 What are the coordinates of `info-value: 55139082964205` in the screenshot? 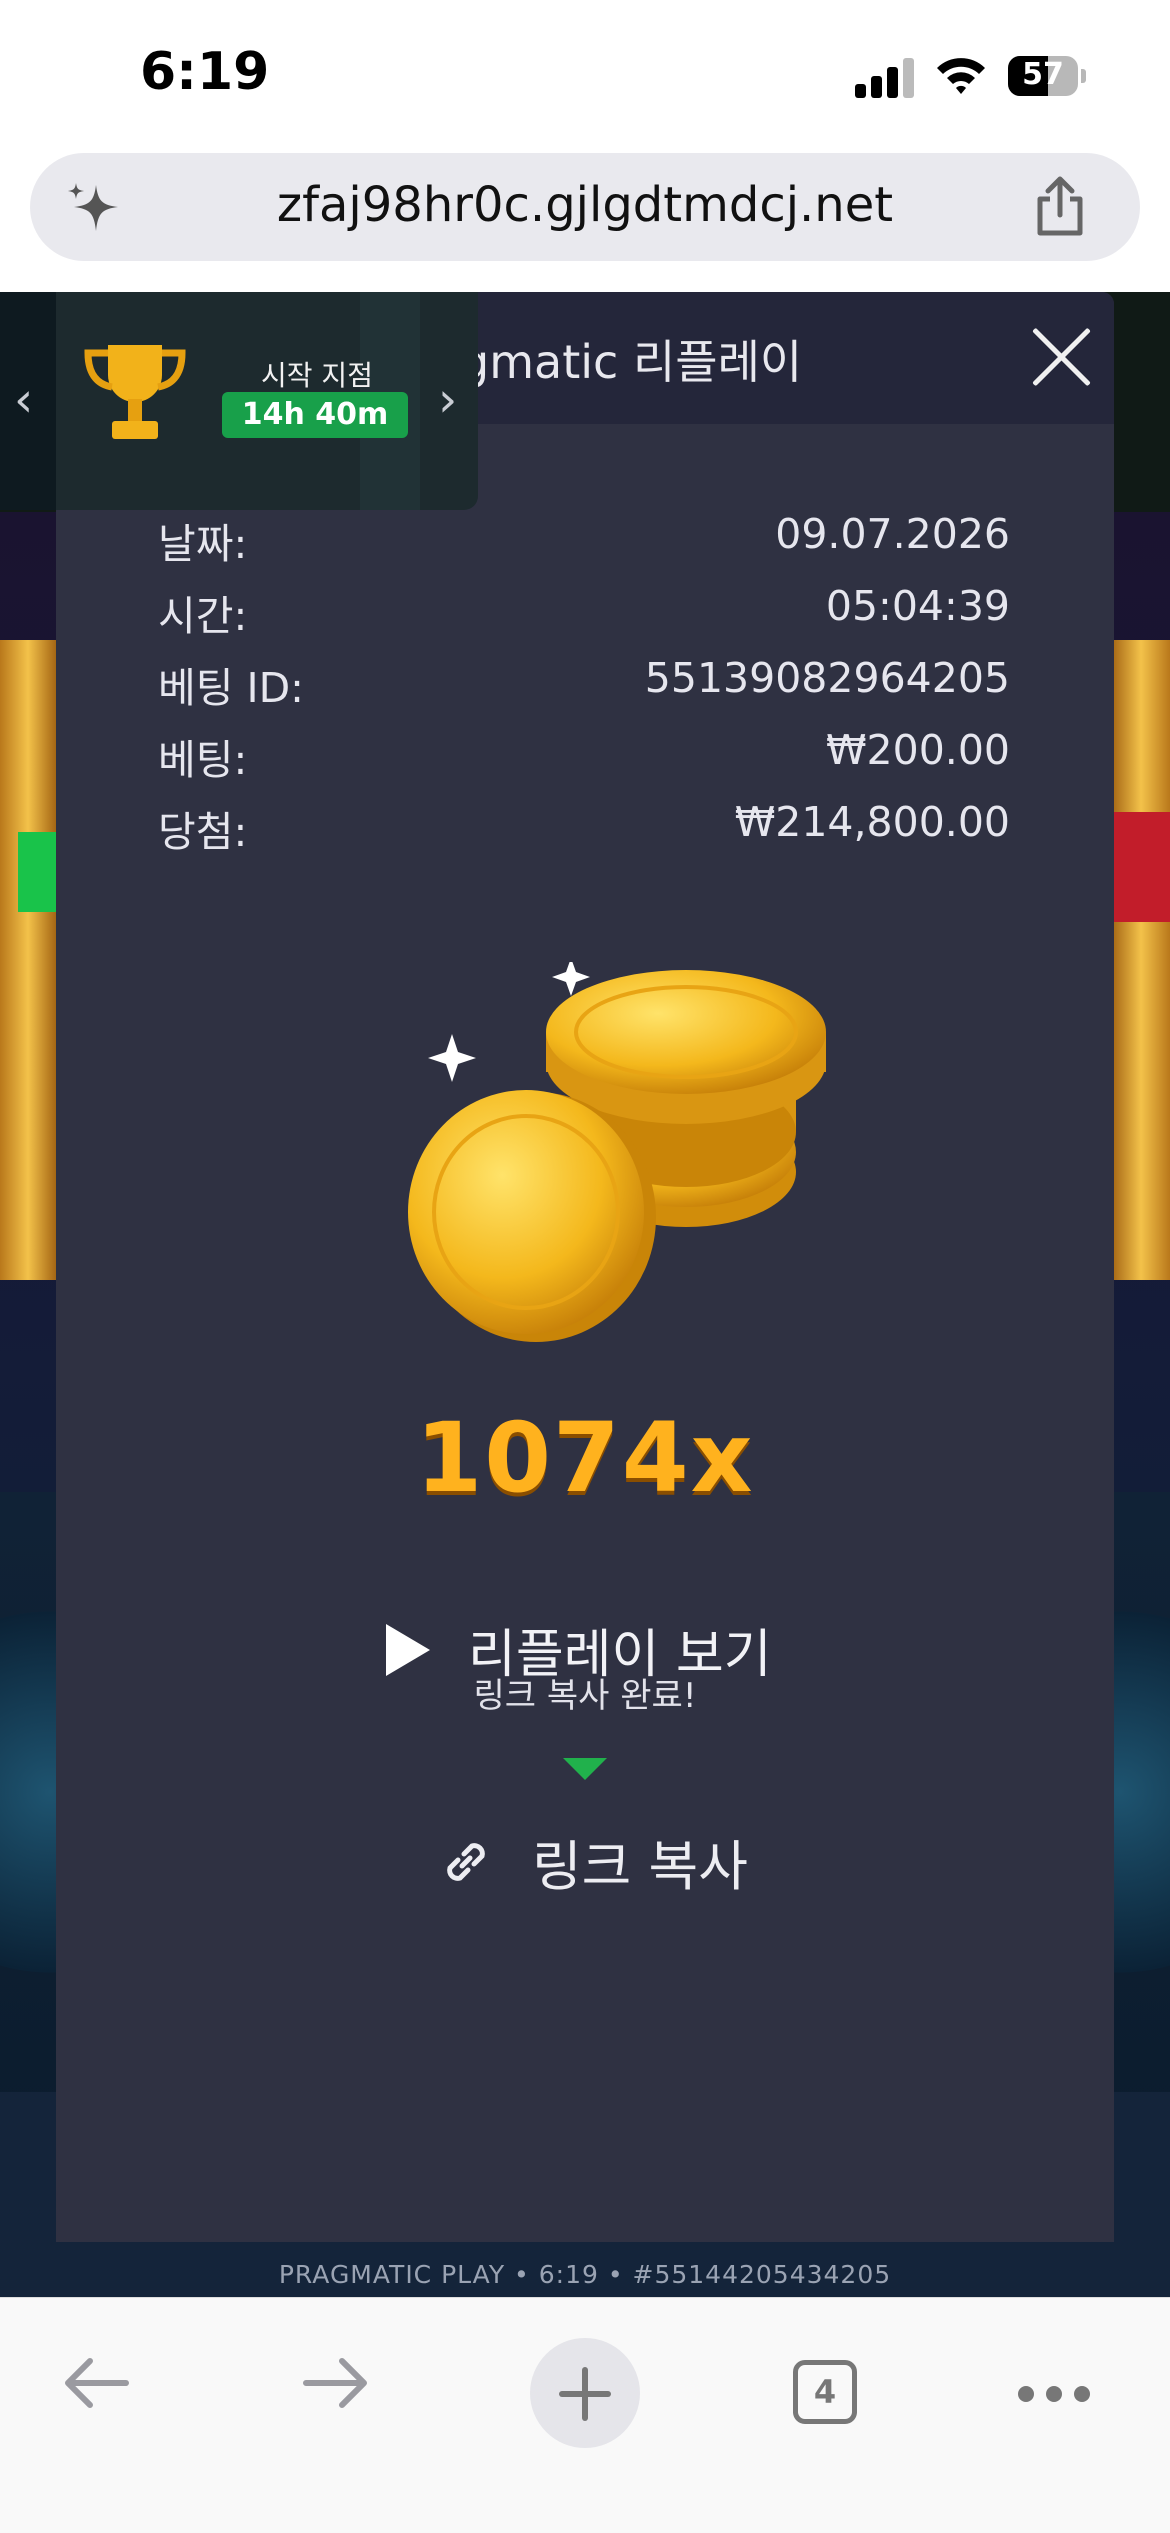 It's located at (827, 678).